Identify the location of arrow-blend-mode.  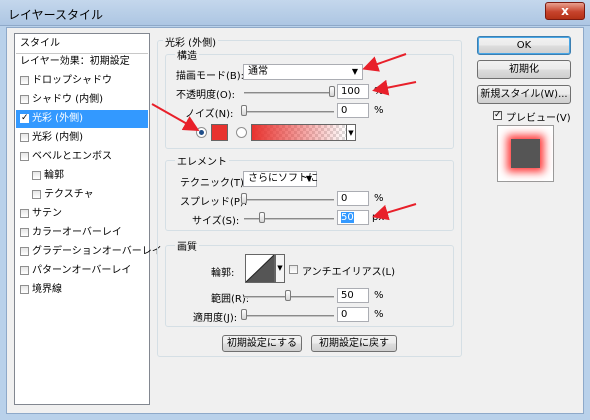
(384, 62).